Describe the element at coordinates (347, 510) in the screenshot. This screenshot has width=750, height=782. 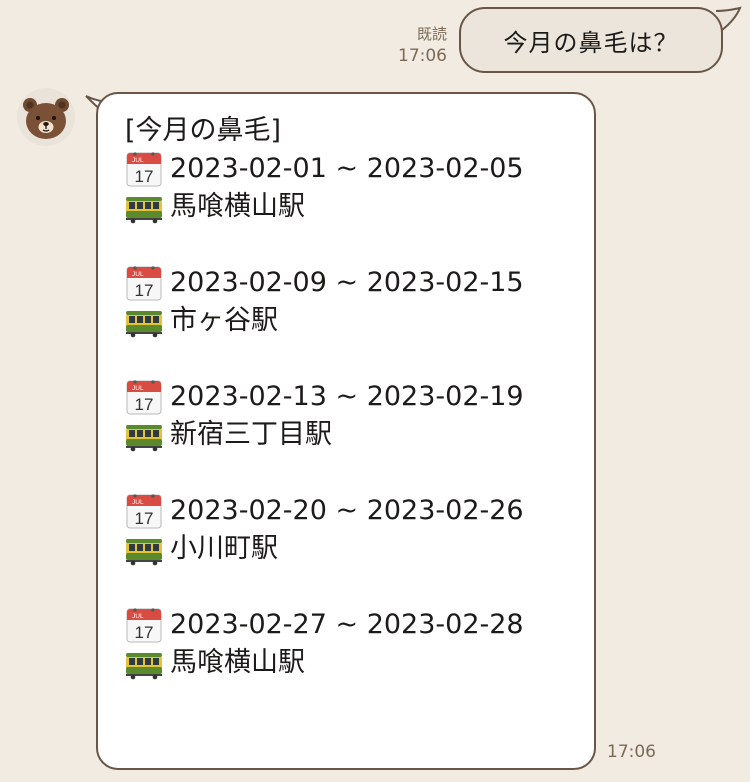
I see `date-range: 2023-02-20 ~ 2023-02-26` at that location.